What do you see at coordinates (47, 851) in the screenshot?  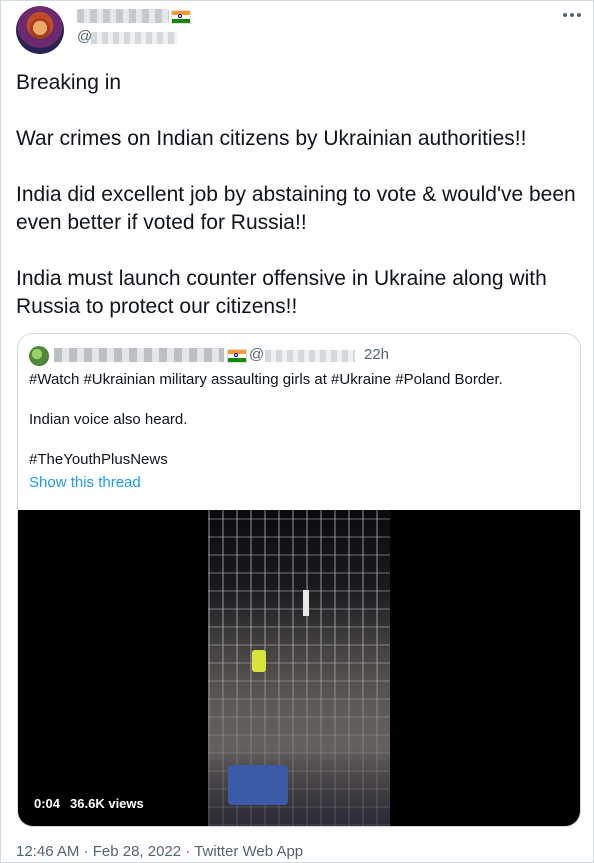 I see `tweet-time: 12:46 AM` at bounding box center [47, 851].